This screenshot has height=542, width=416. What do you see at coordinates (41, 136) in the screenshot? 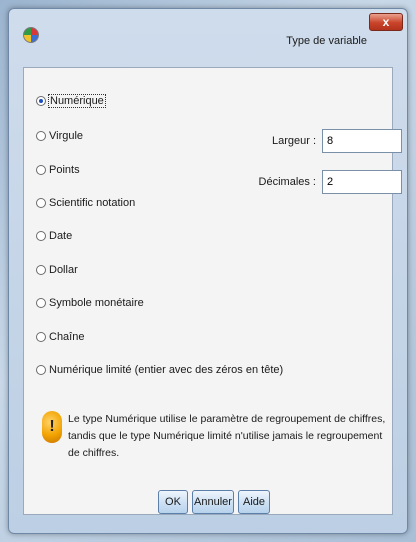
I see `radio-comma` at bounding box center [41, 136].